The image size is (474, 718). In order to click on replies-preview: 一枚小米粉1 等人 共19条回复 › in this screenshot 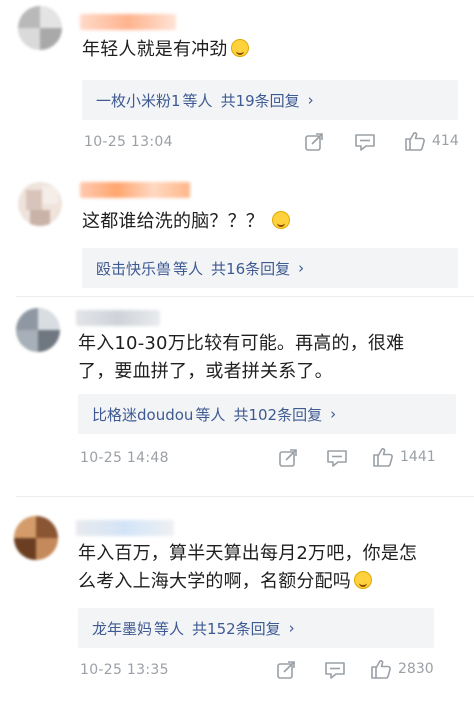, I will do `click(270, 100)`.